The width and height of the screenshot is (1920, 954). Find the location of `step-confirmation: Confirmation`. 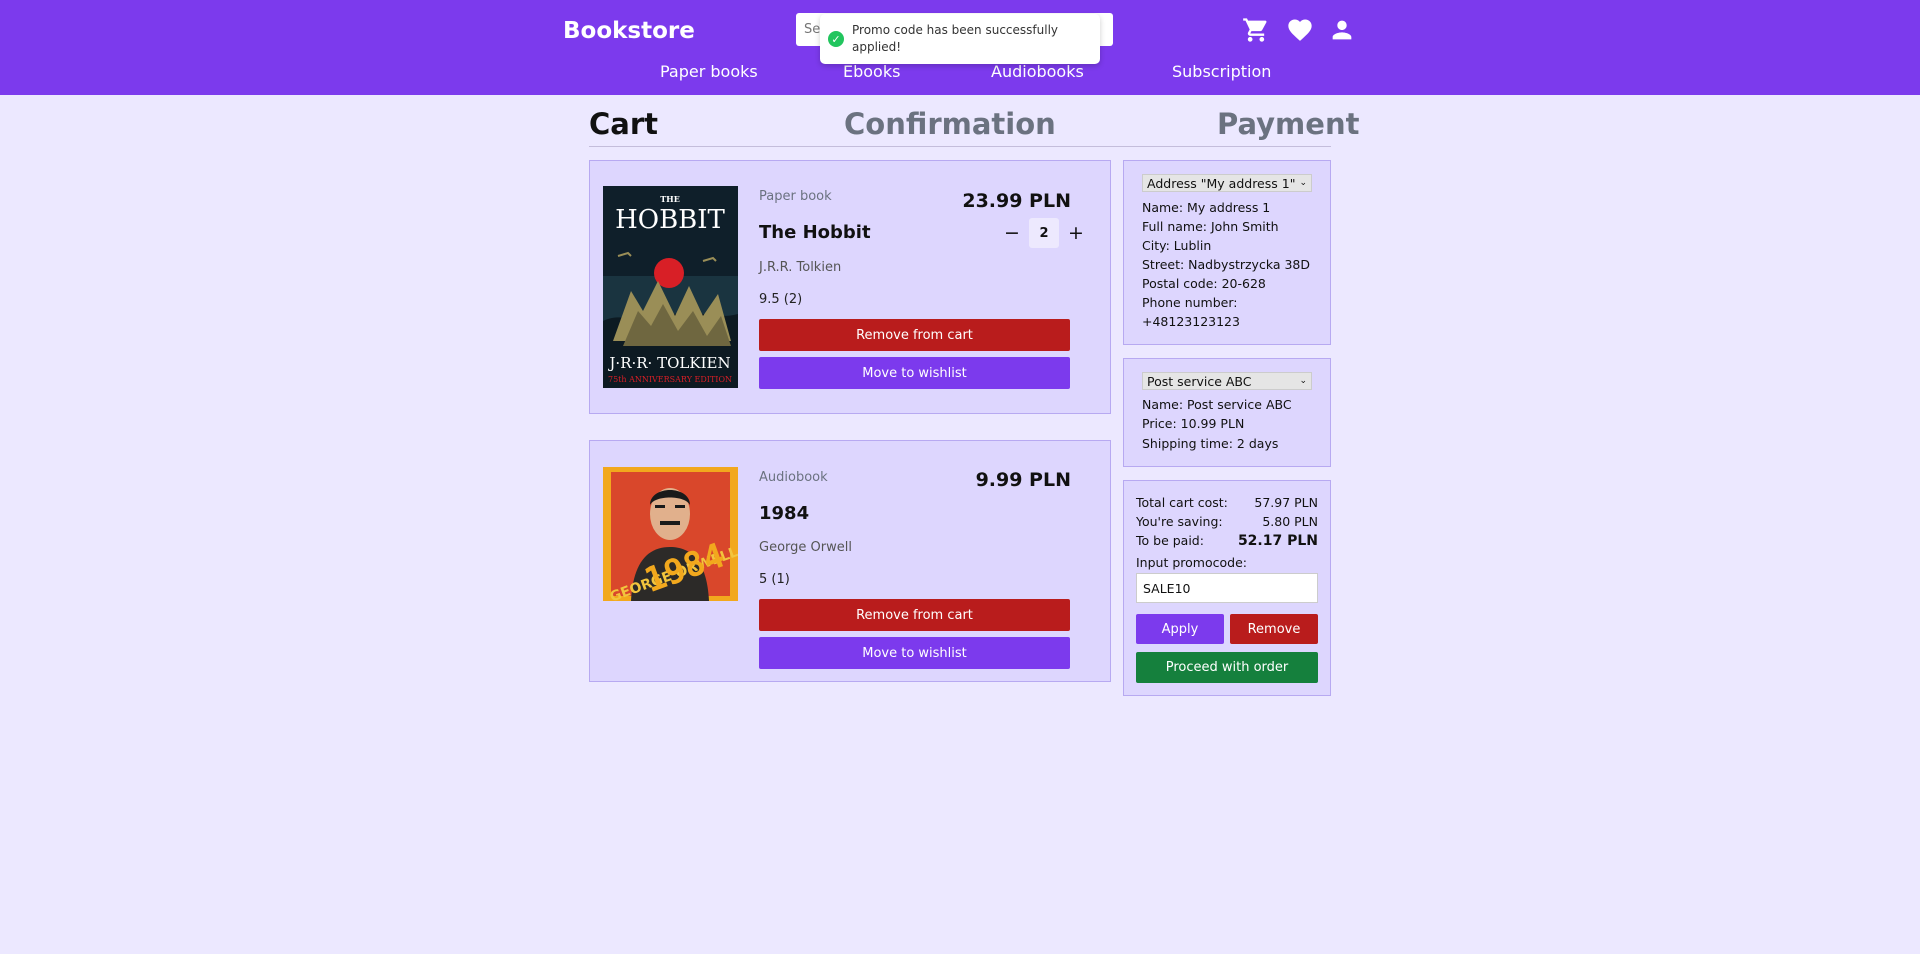

step-confirmation: Confirmation is located at coordinates (950, 124).